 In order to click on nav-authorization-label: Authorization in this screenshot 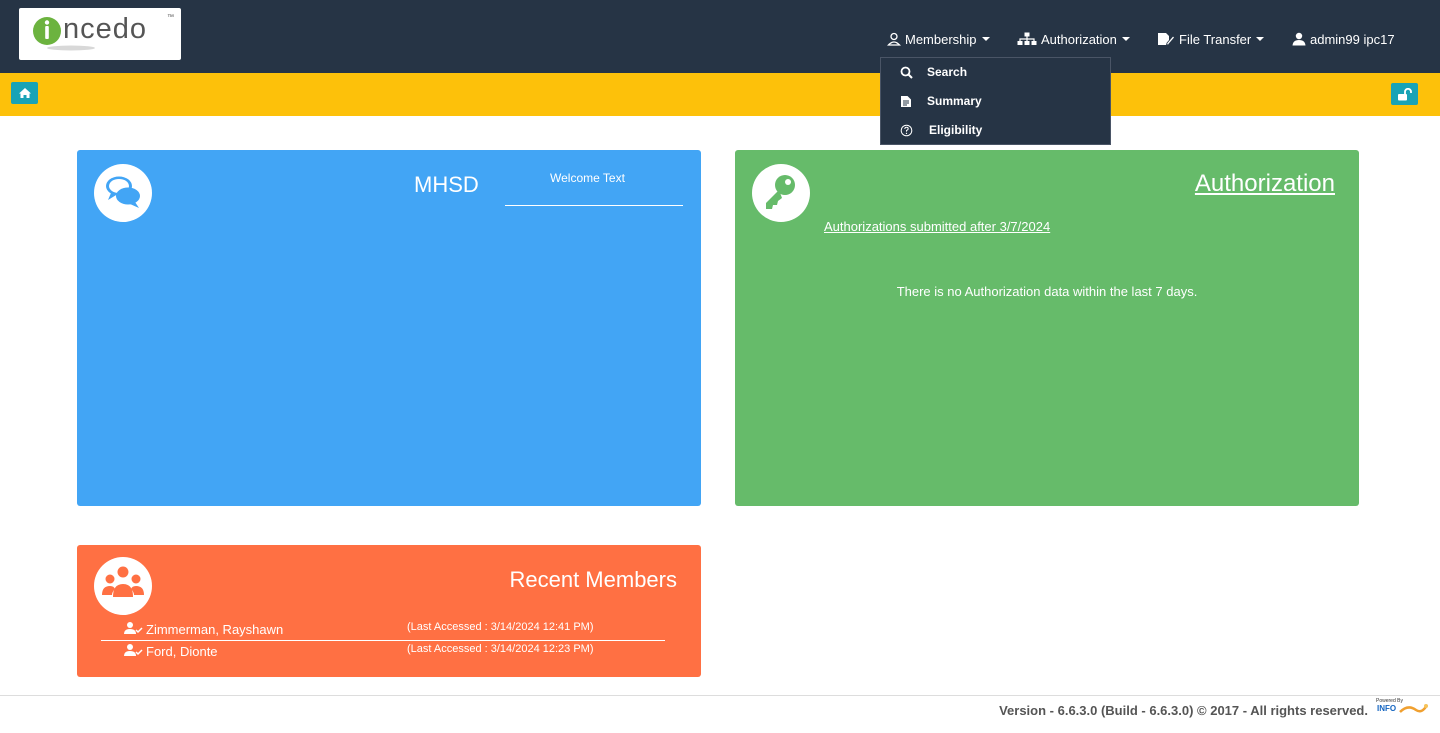, I will do `click(1079, 39)`.